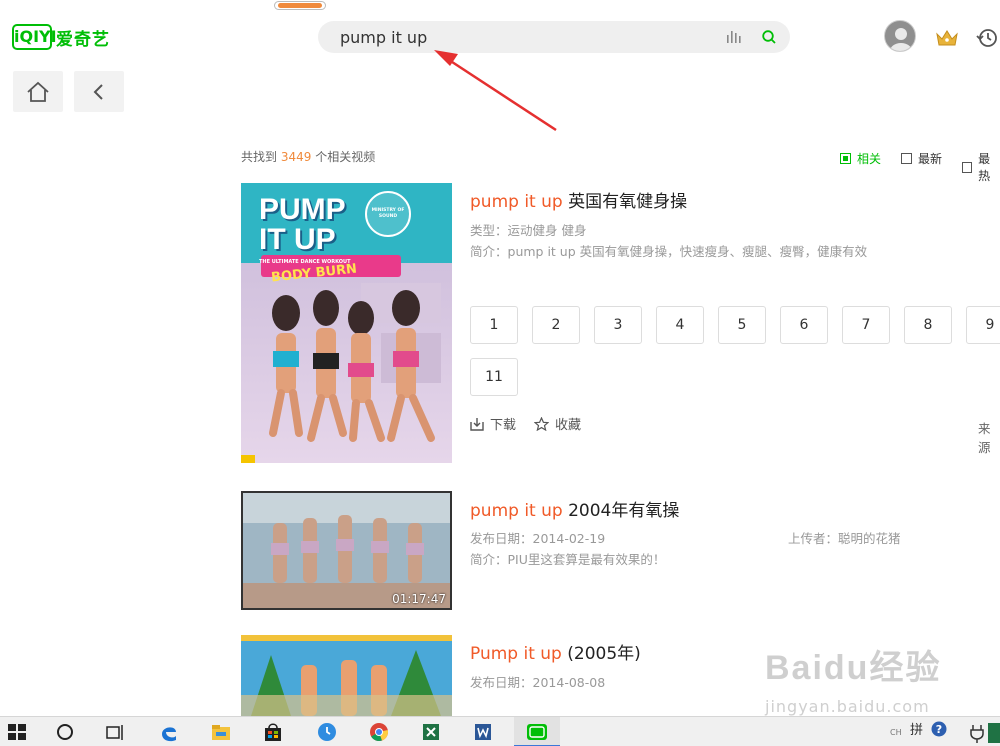 This screenshot has width=1000, height=746. What do you see at coordinates (557, 423) in the screenshot?
I see `favorite-button: 收藏` at bounding box center [557, 423].